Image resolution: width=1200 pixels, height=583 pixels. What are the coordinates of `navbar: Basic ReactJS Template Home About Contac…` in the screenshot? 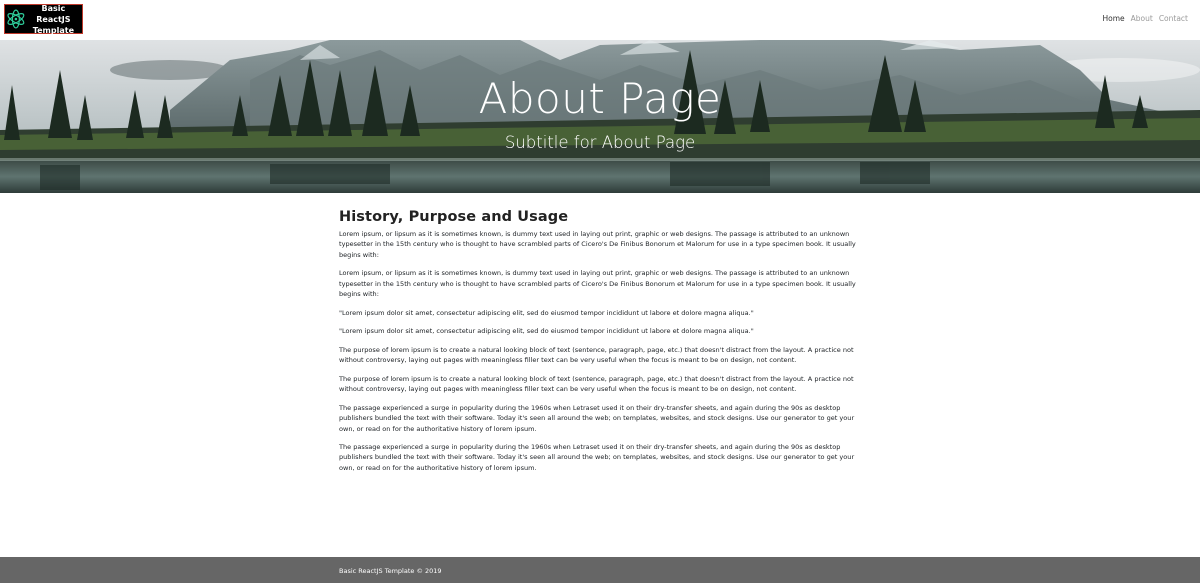 It's located at (600, 20).